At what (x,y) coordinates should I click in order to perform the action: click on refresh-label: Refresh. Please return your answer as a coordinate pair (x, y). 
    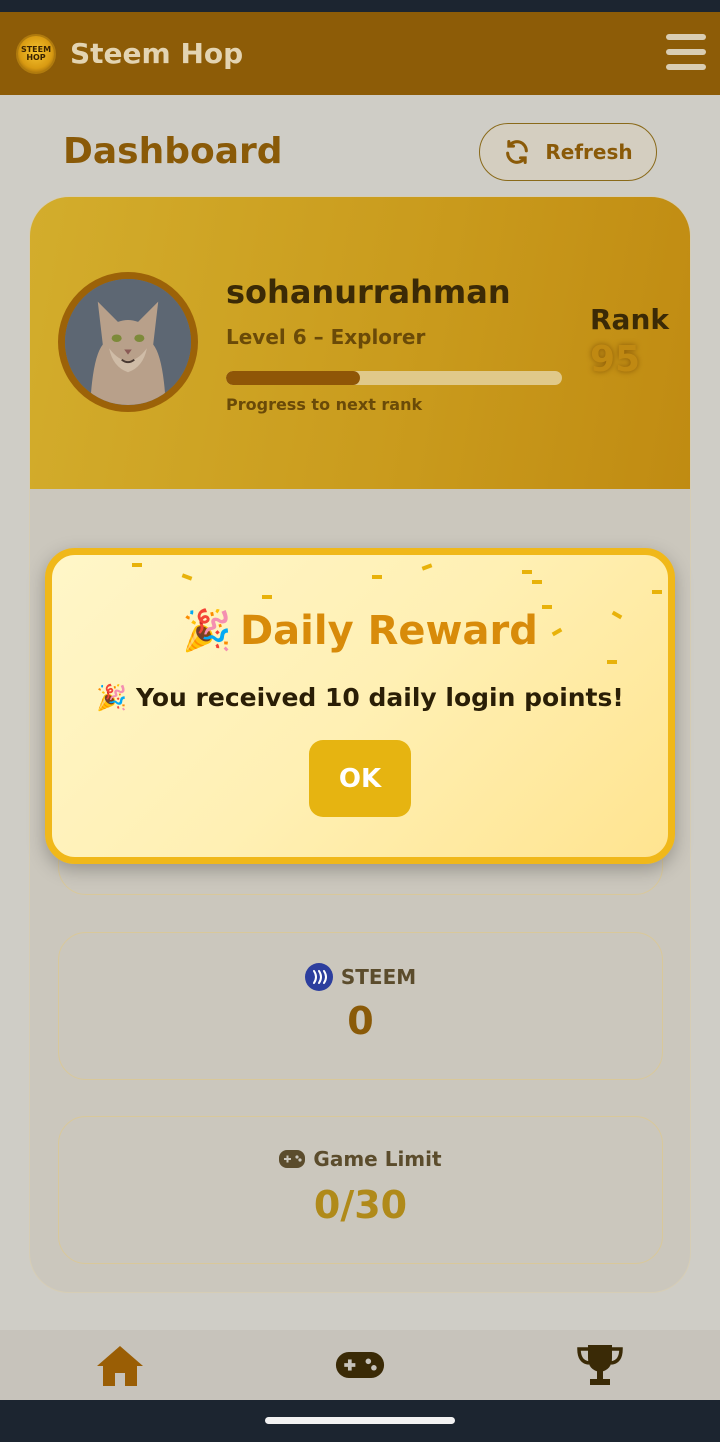
    Looking at the image, I should click on (589, 152).